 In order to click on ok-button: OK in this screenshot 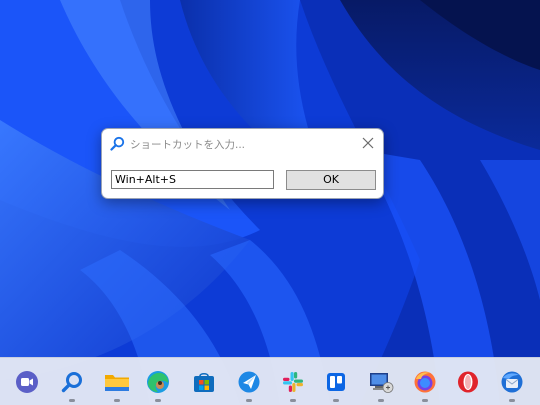, I will do `click(331, 180)`.